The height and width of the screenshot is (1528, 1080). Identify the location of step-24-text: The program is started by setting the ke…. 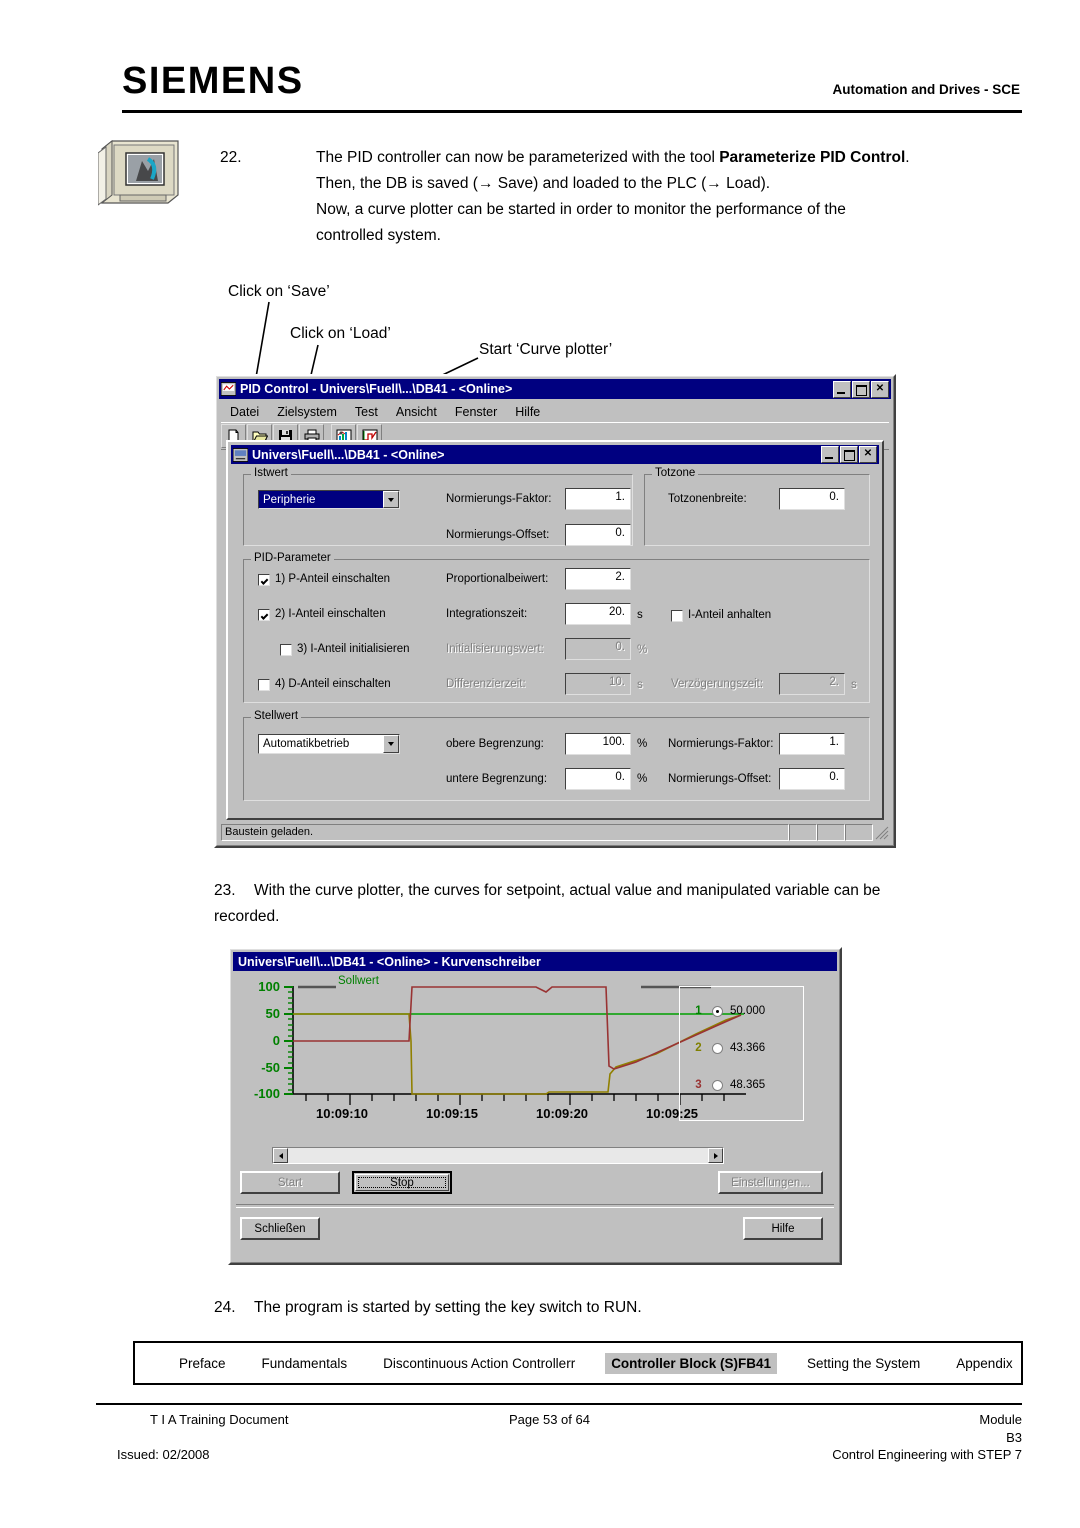
(448, 1307).